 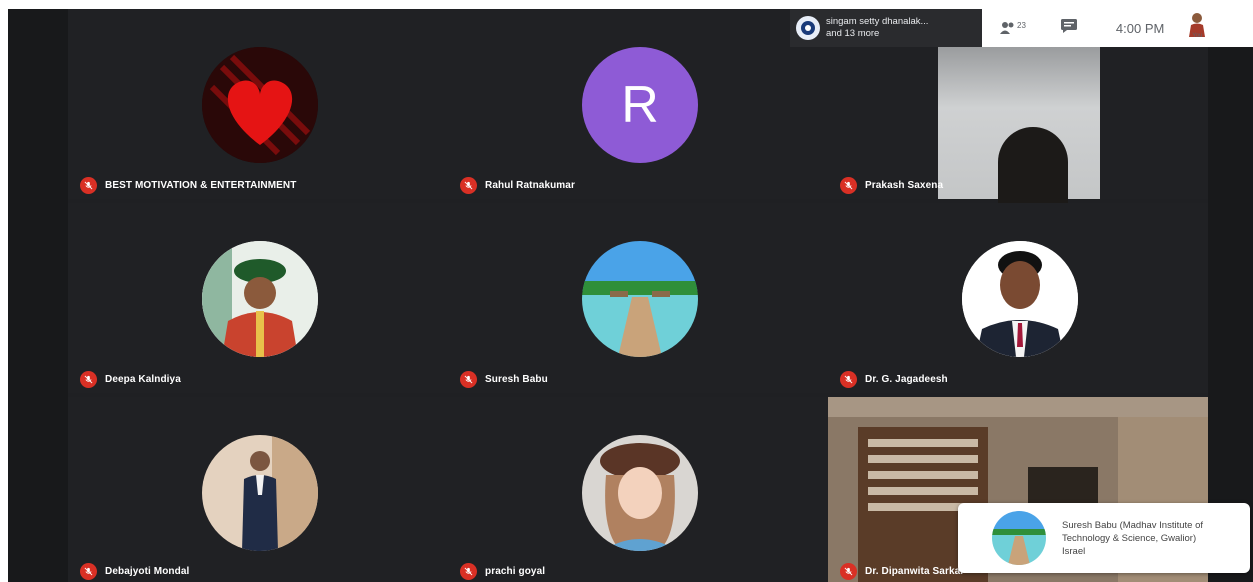 I want to click on person-silhouette, so click(x=1033, y=167).